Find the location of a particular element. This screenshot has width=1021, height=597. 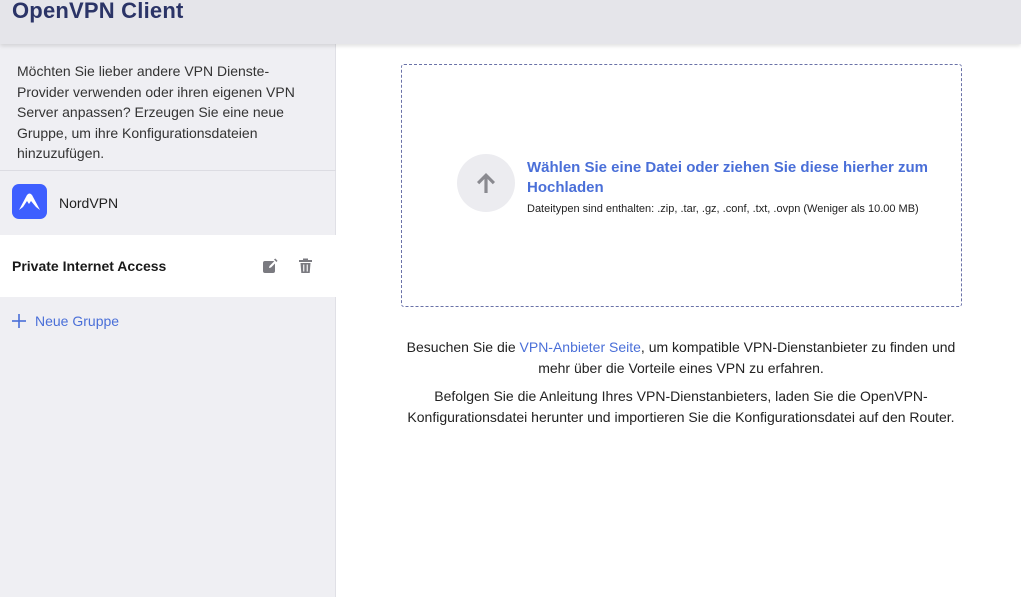

arrow-up-icon is located at coordinates (486, 183).